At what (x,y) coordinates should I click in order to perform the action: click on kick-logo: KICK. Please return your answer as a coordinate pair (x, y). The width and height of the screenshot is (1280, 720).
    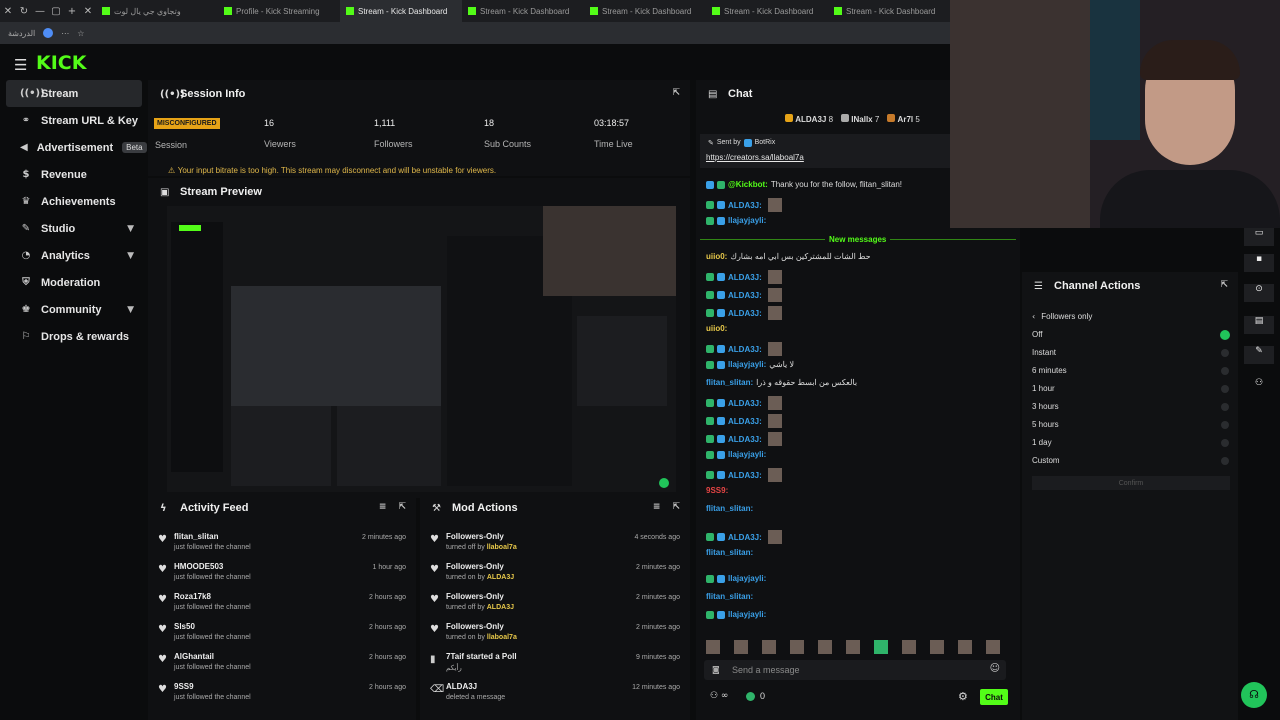
    Looking at the image, I should click on (61, 63).